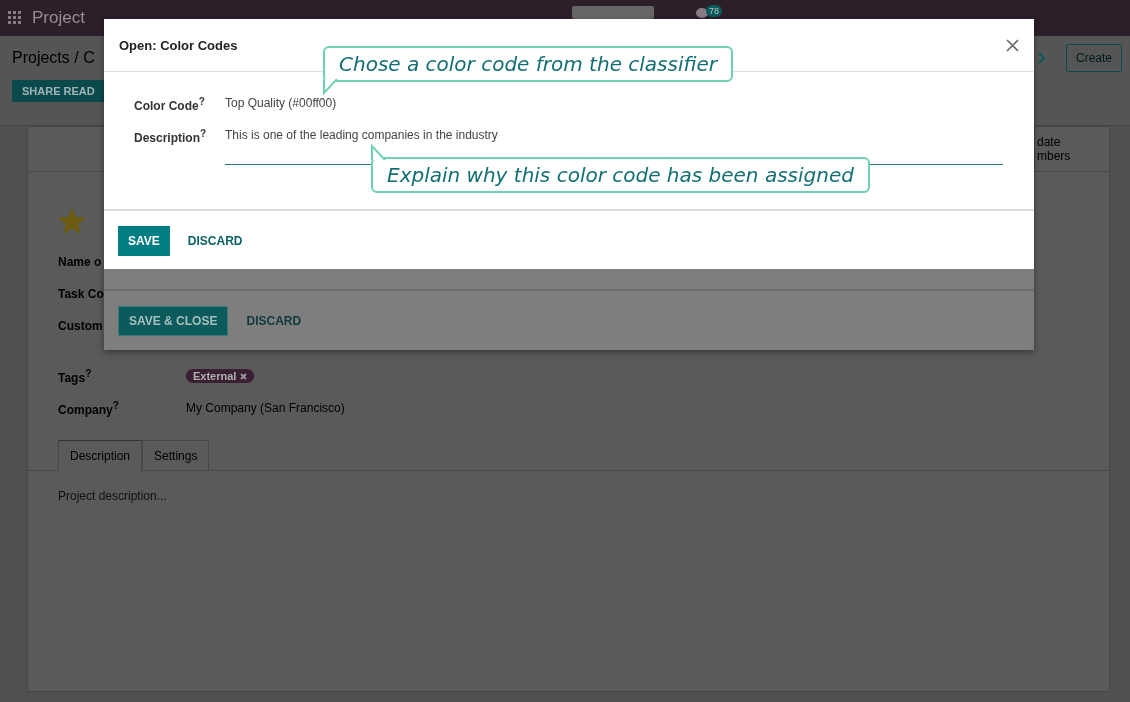 The width and height of the screenshot is (1130, 702). I want to click on tab: Settings, so click(176, 455).